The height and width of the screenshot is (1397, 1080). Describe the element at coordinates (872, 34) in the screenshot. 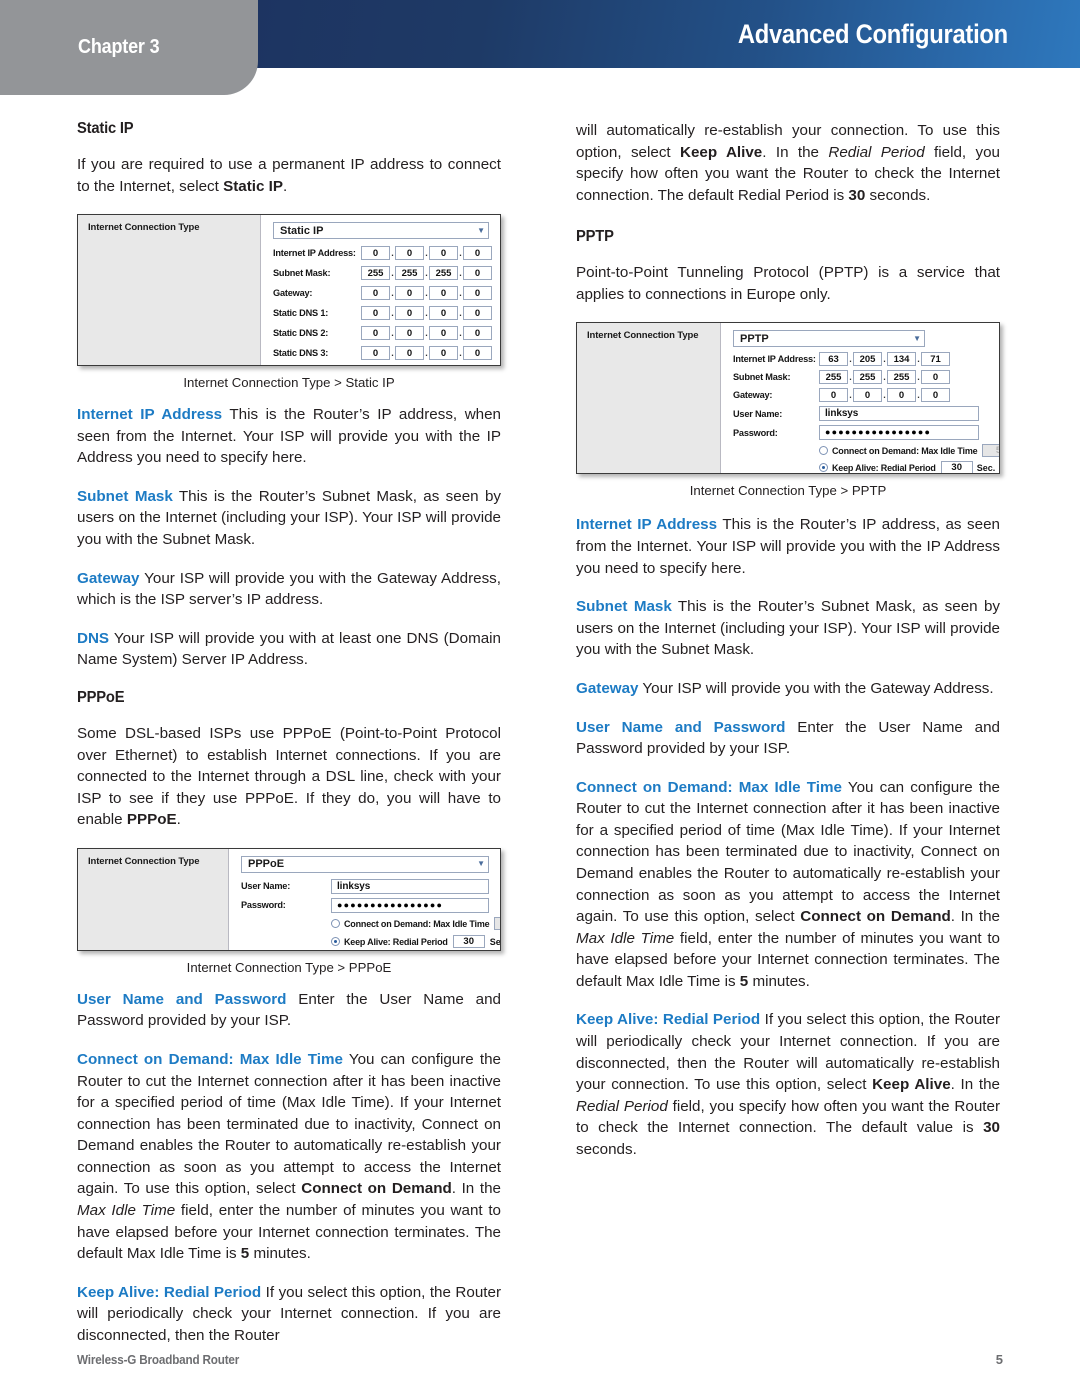

I see `page-title: Advanced Configuration` at that location.